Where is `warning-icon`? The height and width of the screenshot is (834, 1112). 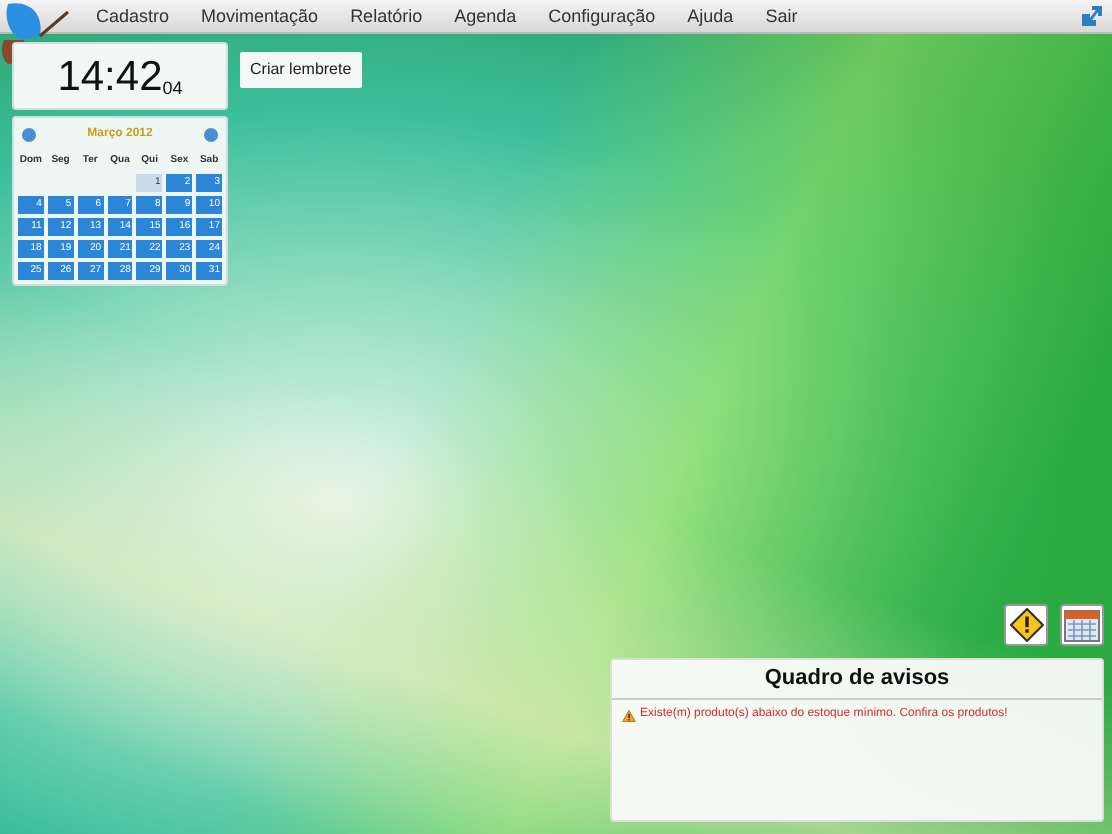
warning-icon is located at coordinates (629, 715).